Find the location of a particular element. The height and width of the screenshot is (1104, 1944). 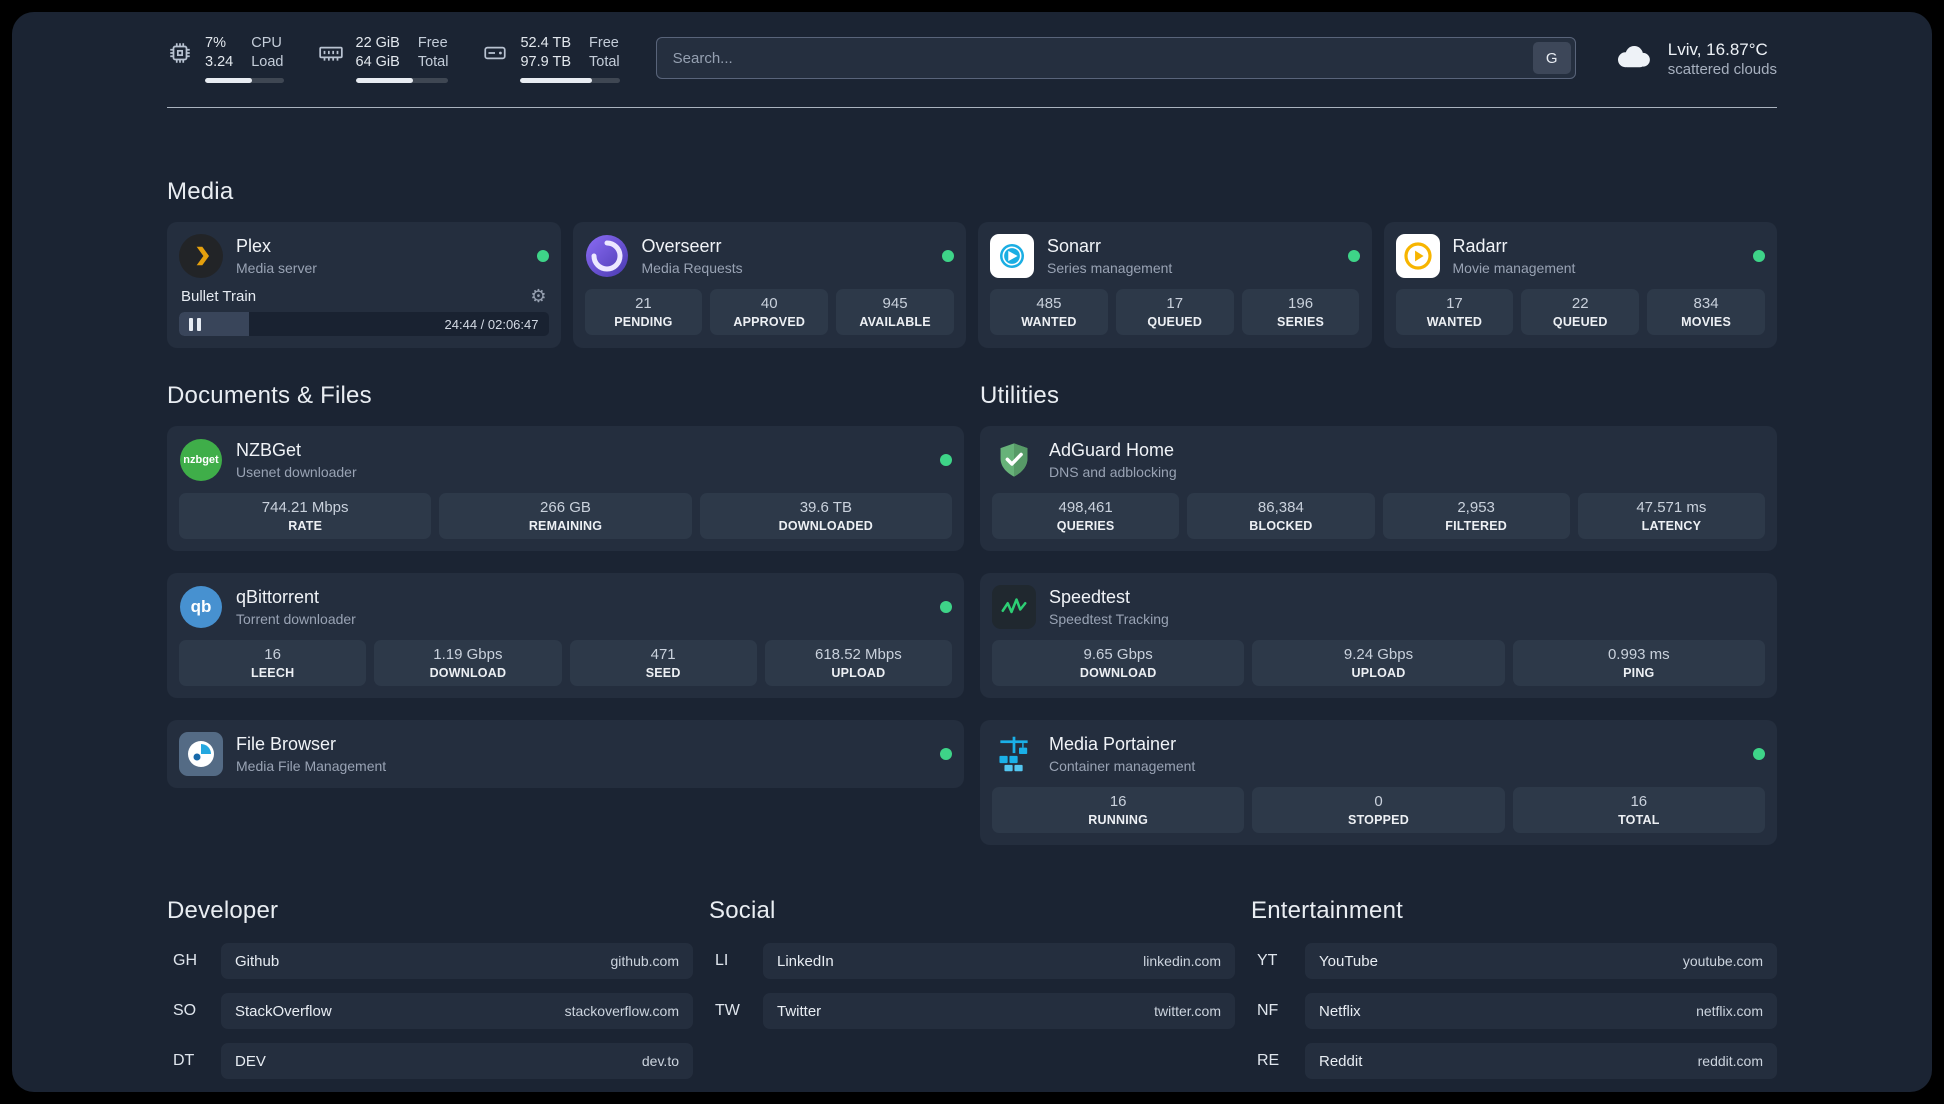

stat-tile: 17 WANTED is located at coordinates (1454, 312).